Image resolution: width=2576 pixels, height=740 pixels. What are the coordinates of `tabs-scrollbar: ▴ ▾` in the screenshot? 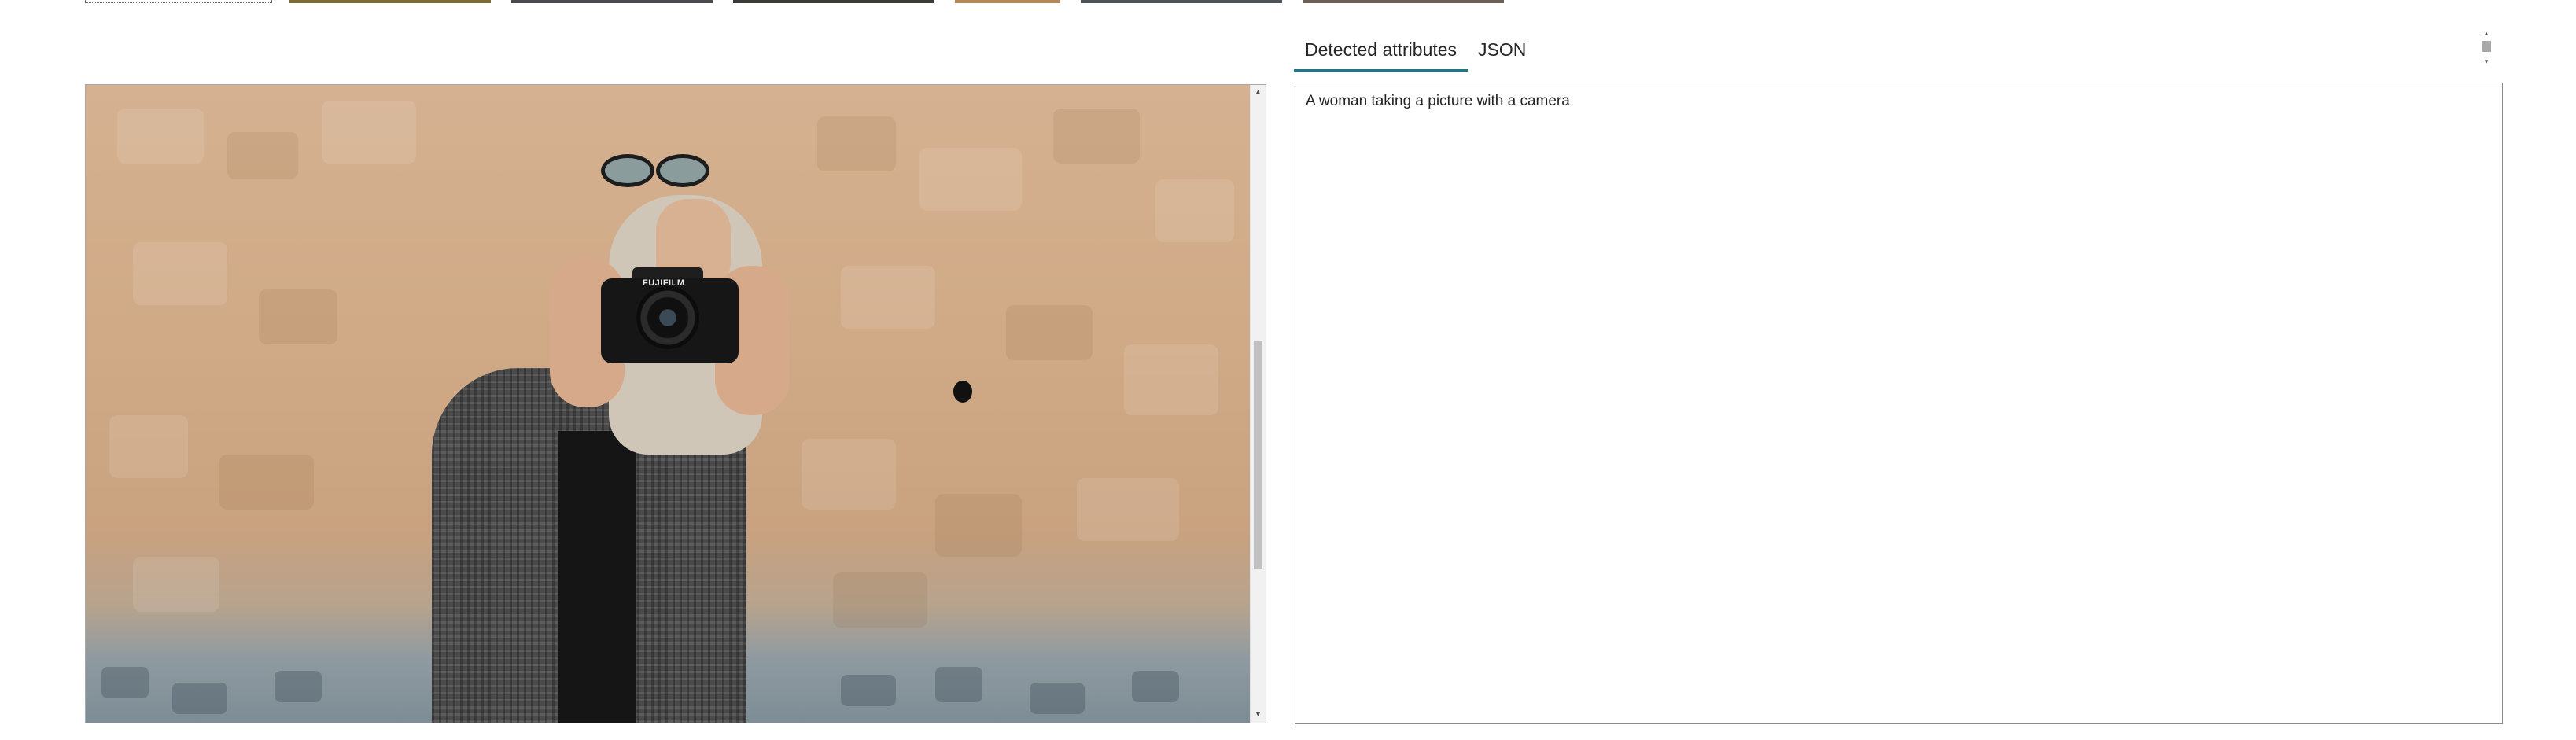 It's located at (2486, 47).